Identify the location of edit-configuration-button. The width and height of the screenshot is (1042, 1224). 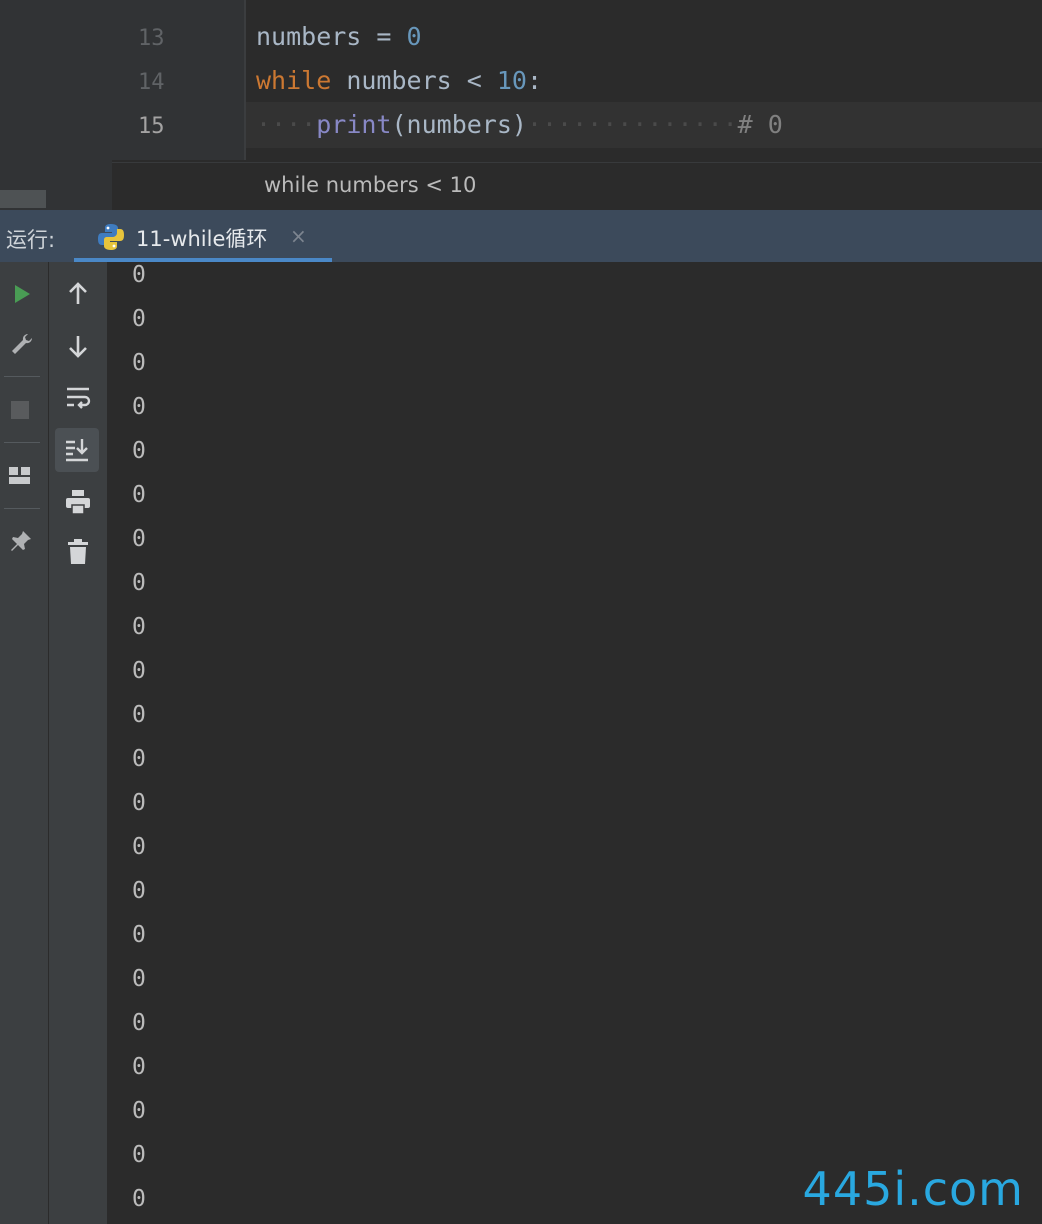
(22, 344).